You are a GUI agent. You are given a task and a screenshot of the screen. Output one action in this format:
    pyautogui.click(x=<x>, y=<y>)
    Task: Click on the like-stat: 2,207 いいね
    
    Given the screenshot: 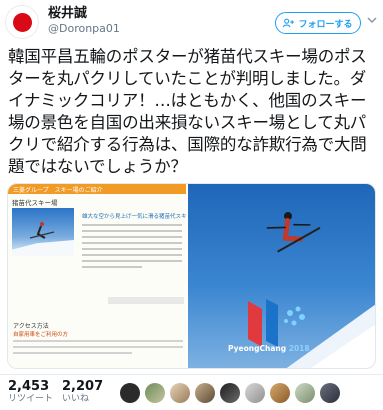 What is the action you would take?
    pyautogui.click(x=82, y=392)
    